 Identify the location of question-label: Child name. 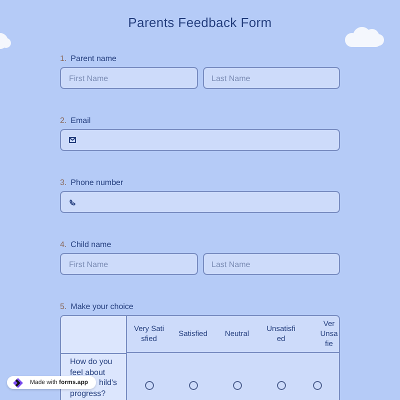
(91, 244).